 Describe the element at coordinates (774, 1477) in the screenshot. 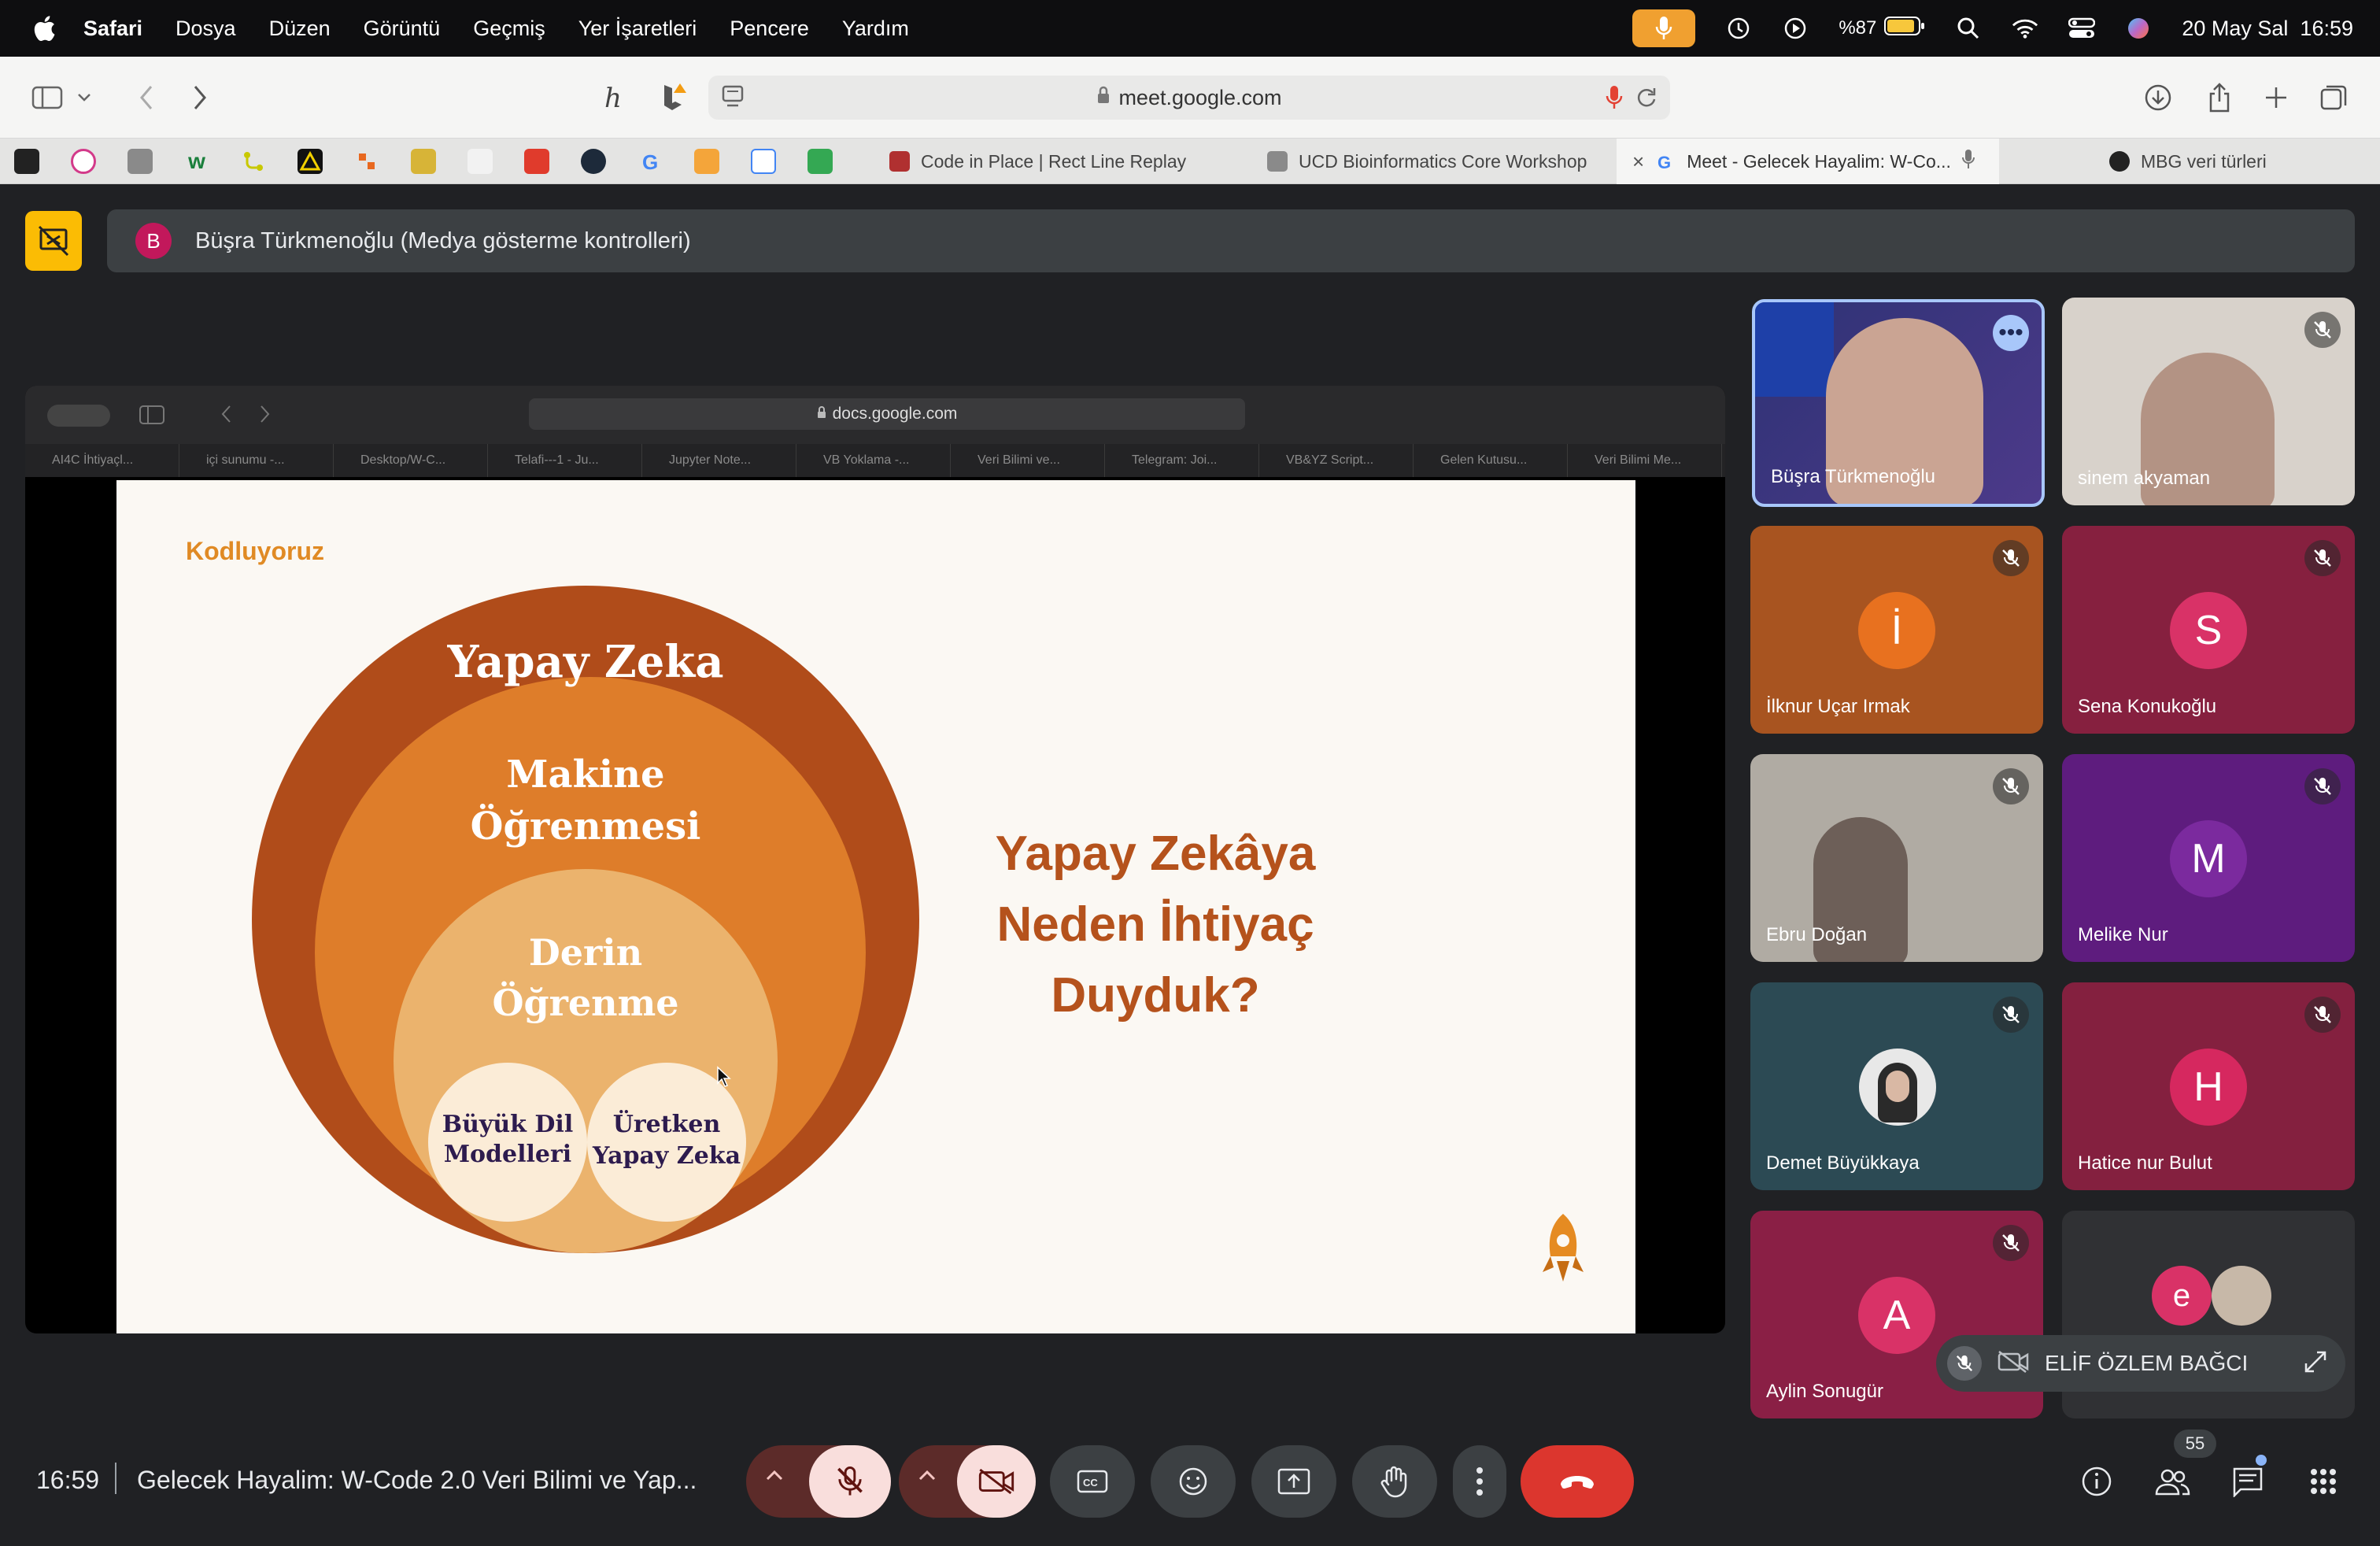

I see `mic-options-chevron-icon` at that location.